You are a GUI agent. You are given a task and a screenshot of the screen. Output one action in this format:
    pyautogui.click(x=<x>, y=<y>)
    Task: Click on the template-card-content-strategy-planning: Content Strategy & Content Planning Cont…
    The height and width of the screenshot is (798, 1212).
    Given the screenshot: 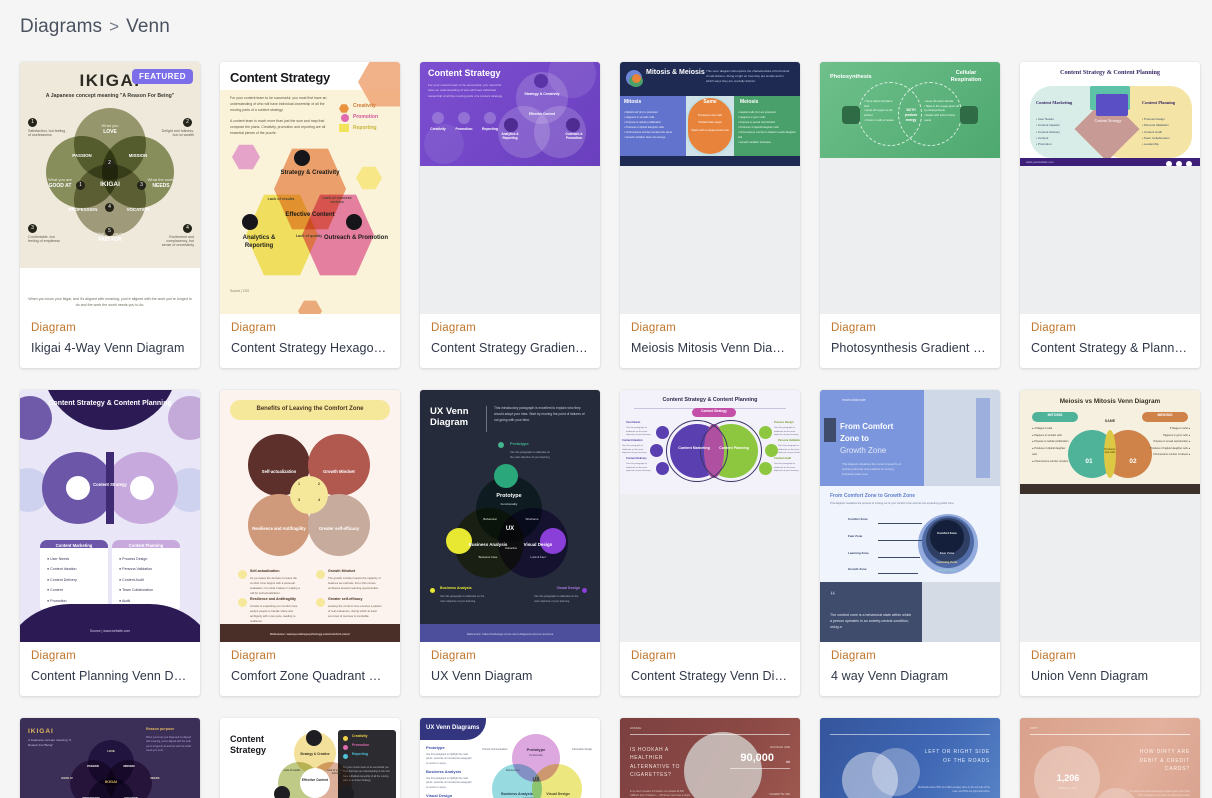 What is the action you would take?
    pyautogui.click(x=1110, y=215)
    